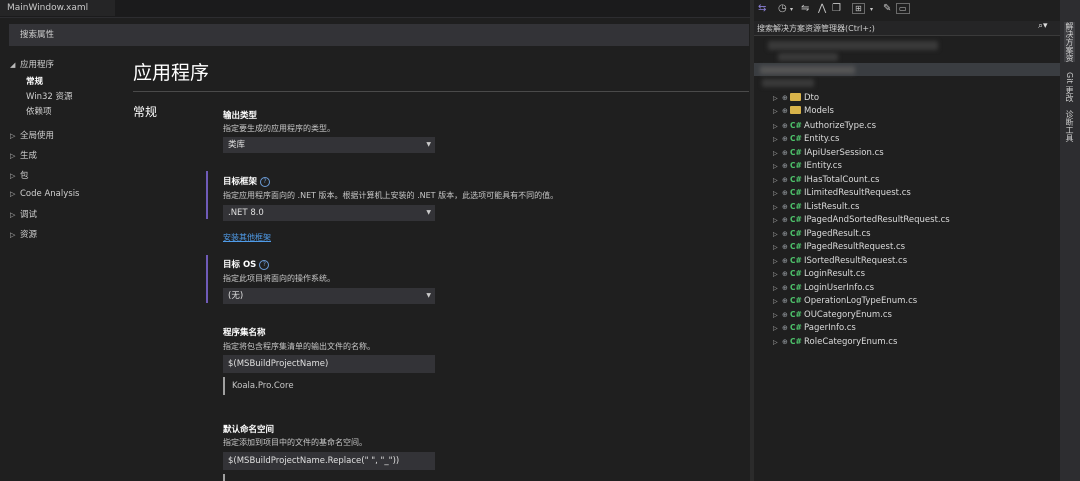  Describe the element at coordinates (1069, 42) in the screenshot. I see `side-tab-solution-explorer: 解决方案资源管理器` at that location.